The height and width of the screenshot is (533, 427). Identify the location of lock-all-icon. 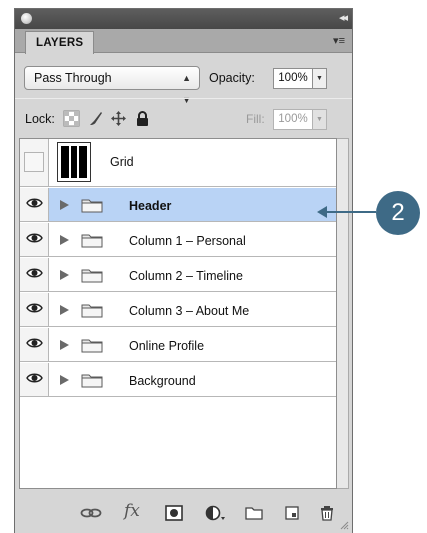
(142, 118).